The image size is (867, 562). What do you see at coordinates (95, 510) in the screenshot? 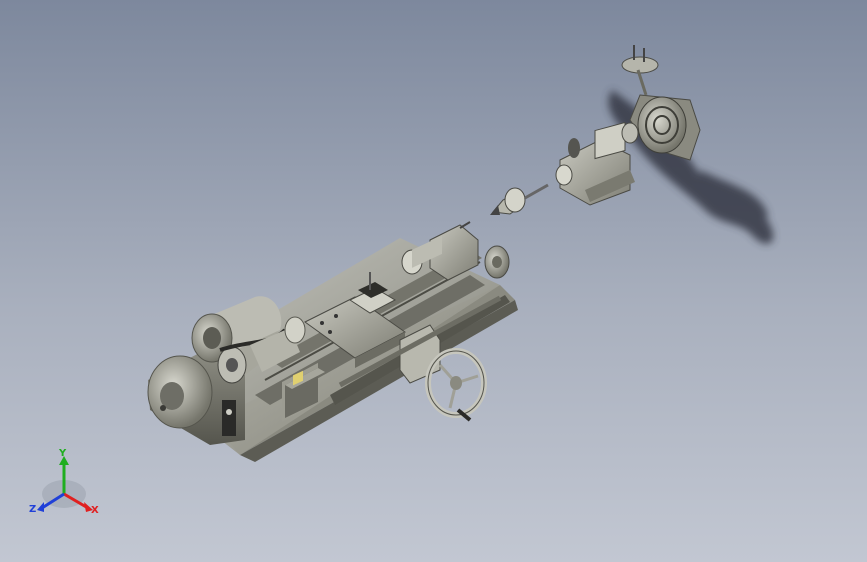
I see `triad-x-label: X` at bounding box center [95, 510].